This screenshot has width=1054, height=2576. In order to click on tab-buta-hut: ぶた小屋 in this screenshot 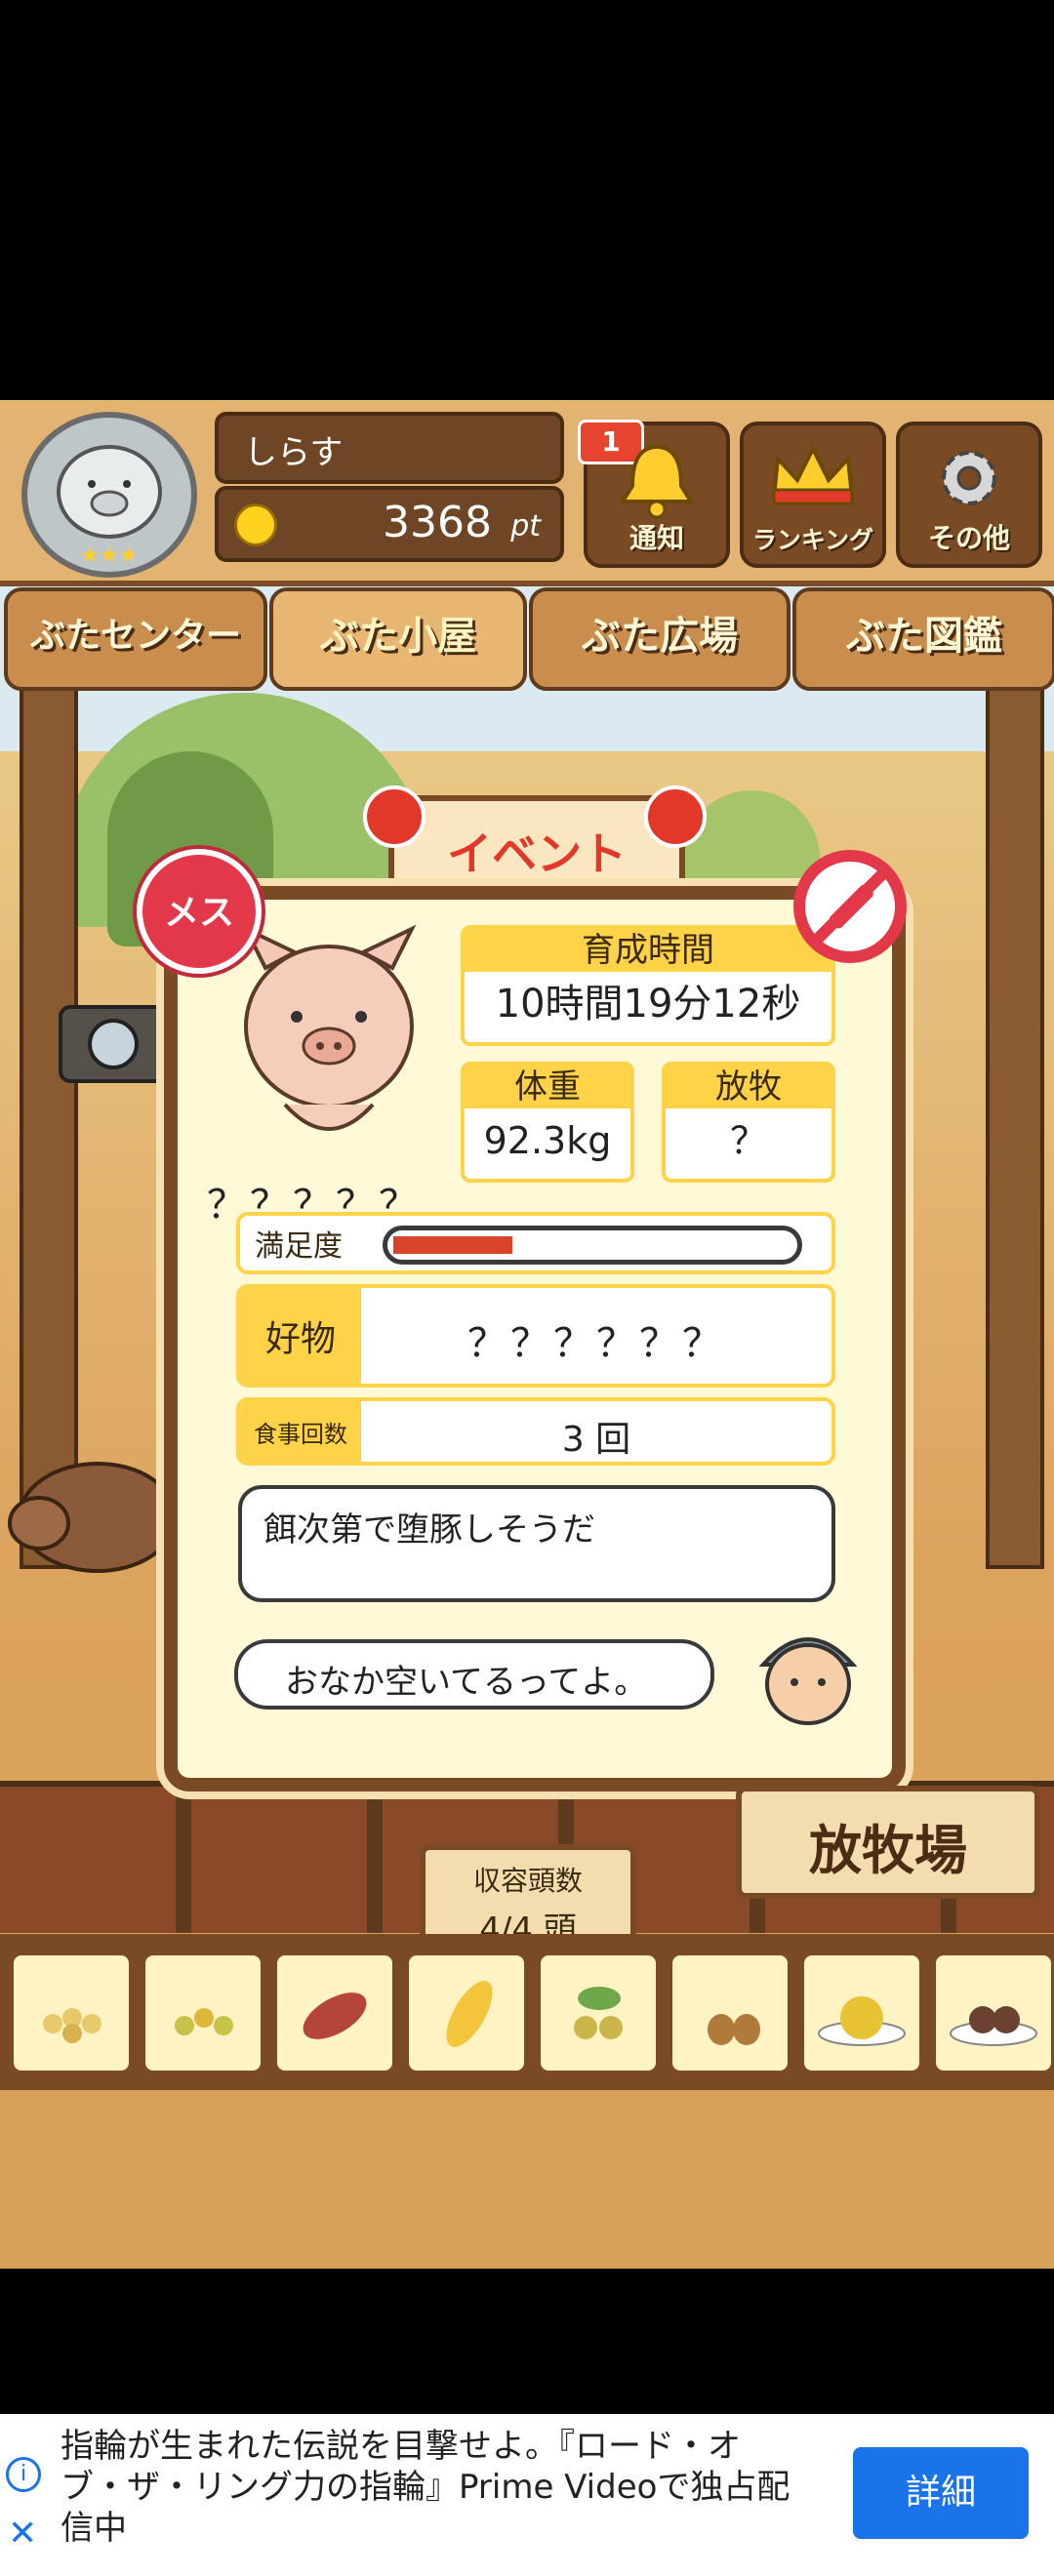, I will do `click(398, 639)`.